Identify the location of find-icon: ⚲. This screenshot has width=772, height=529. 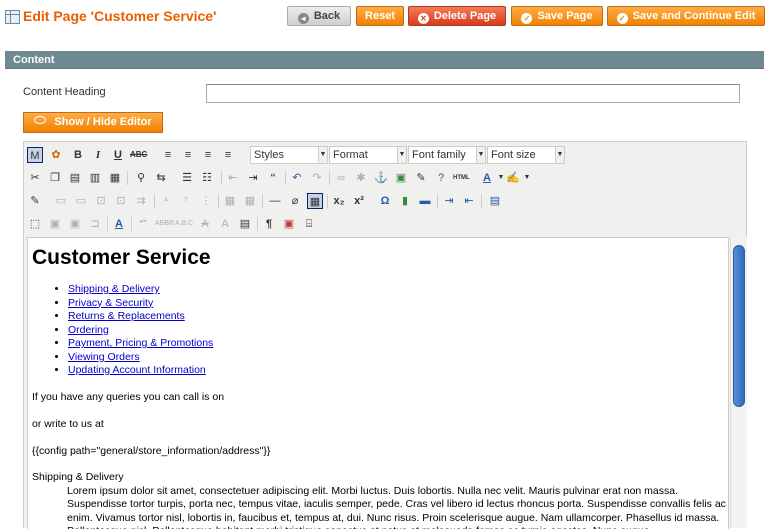
(141, 178).